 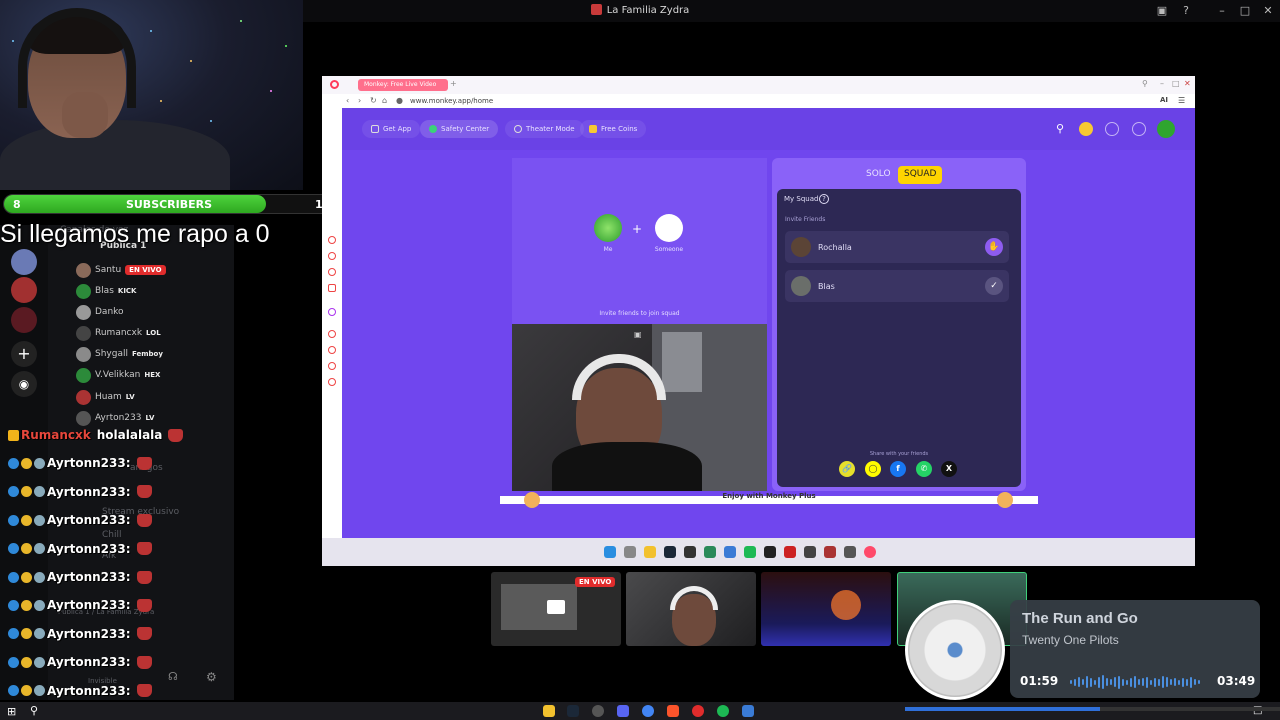 What do you see at coordinates (115, 418) in the screenshot?
I see `voice-member-row: Ayrton233 LV` at bounding box center [115, 418].